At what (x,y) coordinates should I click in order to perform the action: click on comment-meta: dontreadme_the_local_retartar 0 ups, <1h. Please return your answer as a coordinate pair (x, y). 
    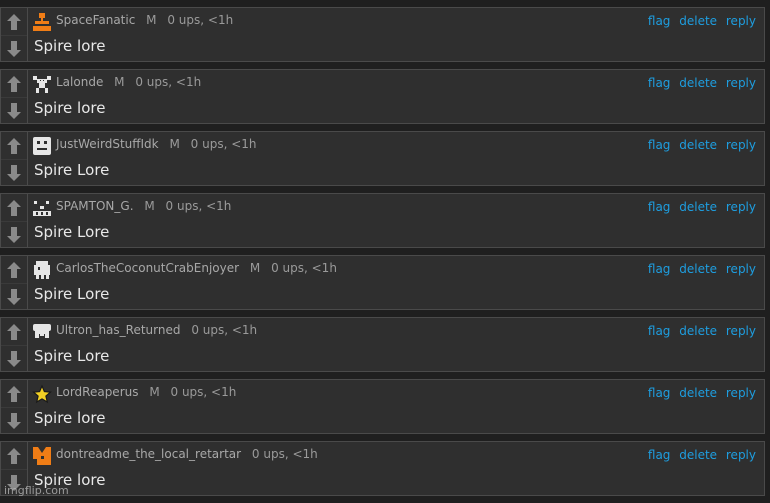
    Looking at the image, I should click on (190, 454).